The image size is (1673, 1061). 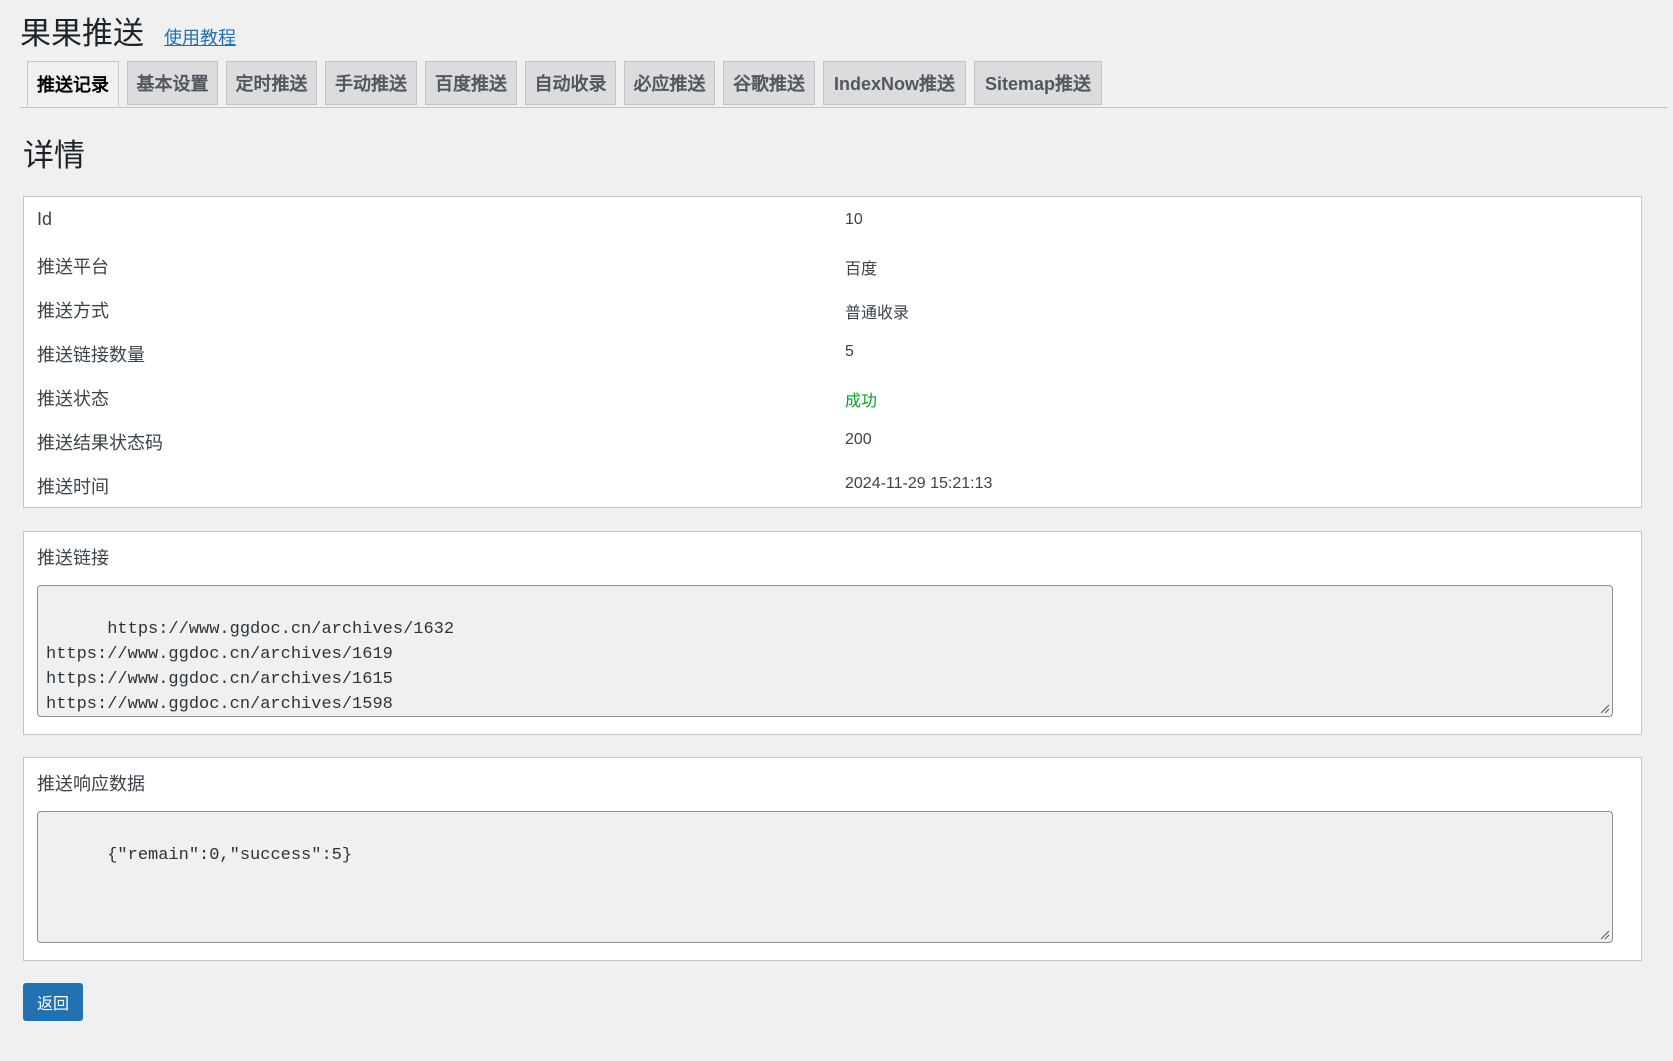 I want to click on tab-manual-push: 手动推送, so click(x=371, y=83).